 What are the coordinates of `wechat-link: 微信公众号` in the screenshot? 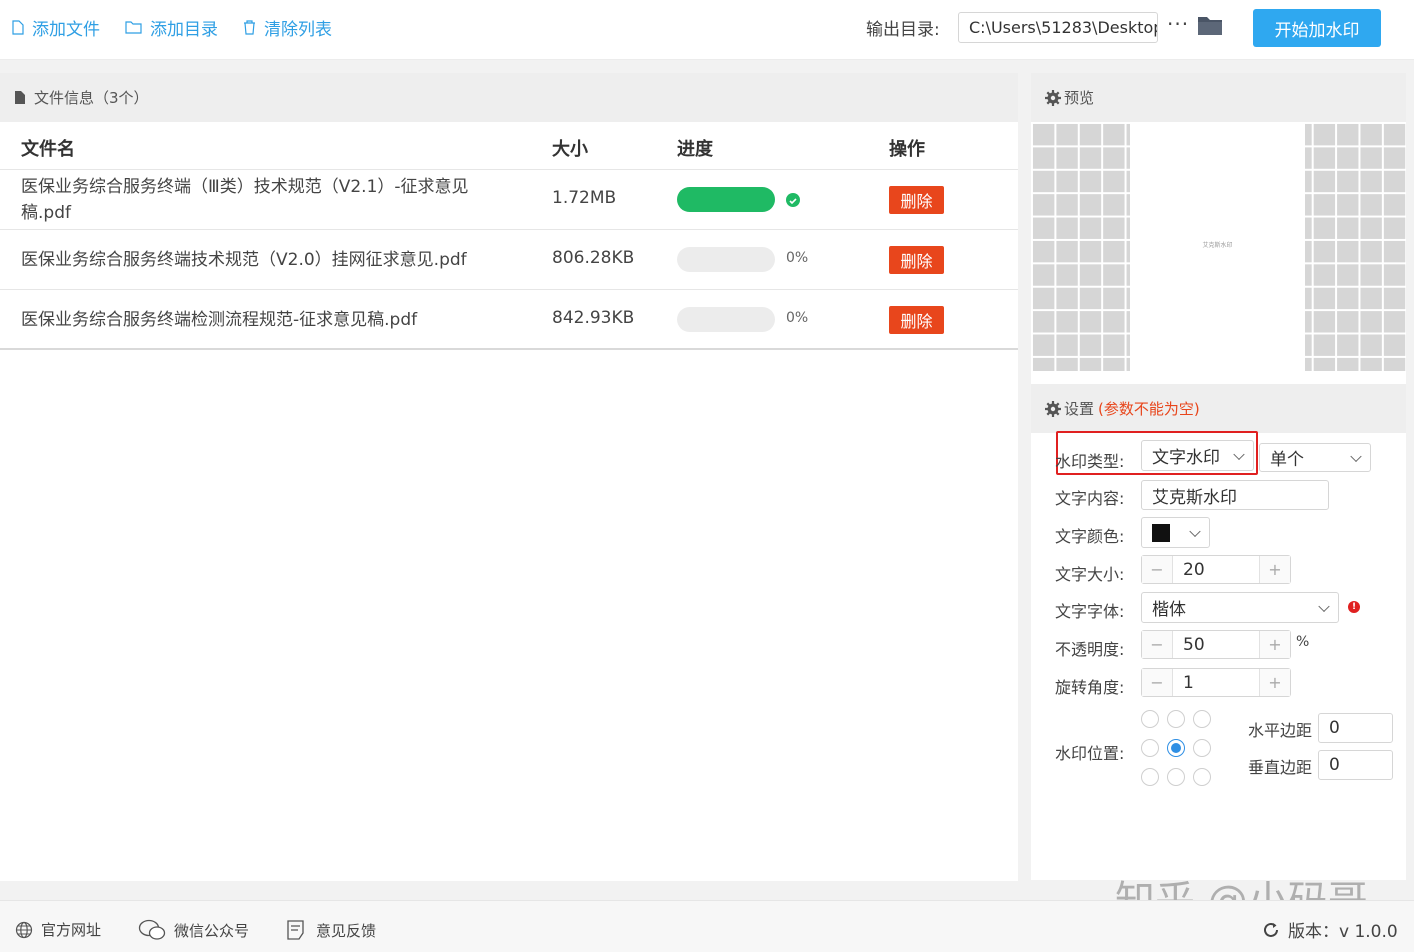 It's located at (193, 930).